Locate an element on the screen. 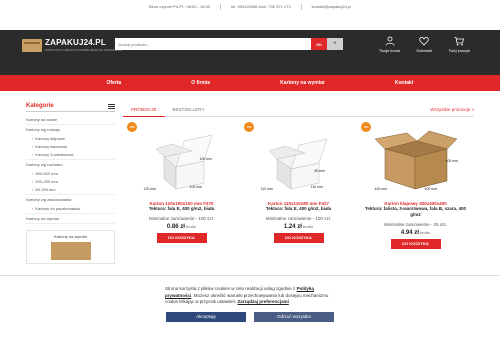 This screenshot has width=500, height=348. sidebar-subitem: 200-299 mm is located at coordinates (70, 181).